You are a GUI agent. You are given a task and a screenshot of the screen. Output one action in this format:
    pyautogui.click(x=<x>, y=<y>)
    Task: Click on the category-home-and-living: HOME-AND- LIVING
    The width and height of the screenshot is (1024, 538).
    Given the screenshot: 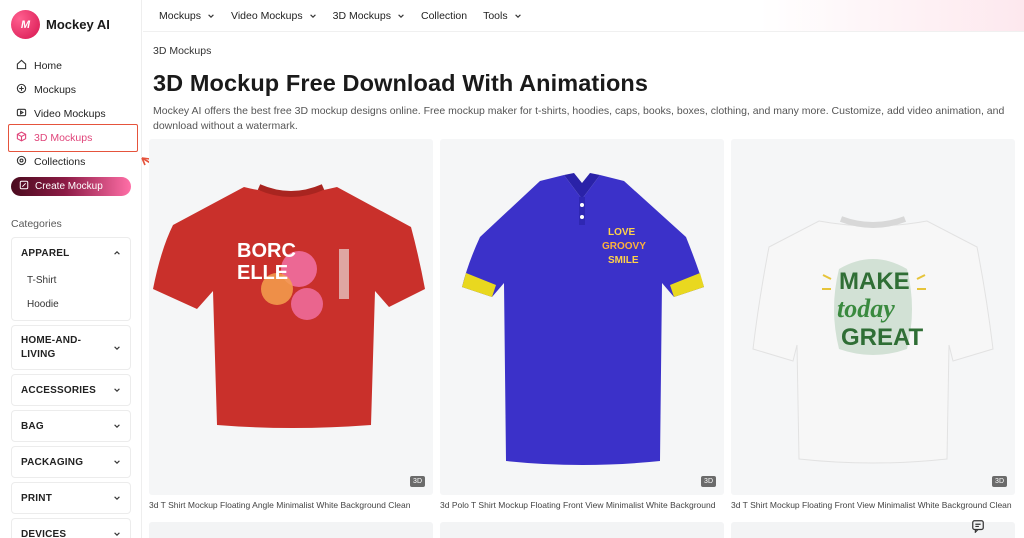 What is the action you would take?
    pyautogui.click(x=71, y=347)
    